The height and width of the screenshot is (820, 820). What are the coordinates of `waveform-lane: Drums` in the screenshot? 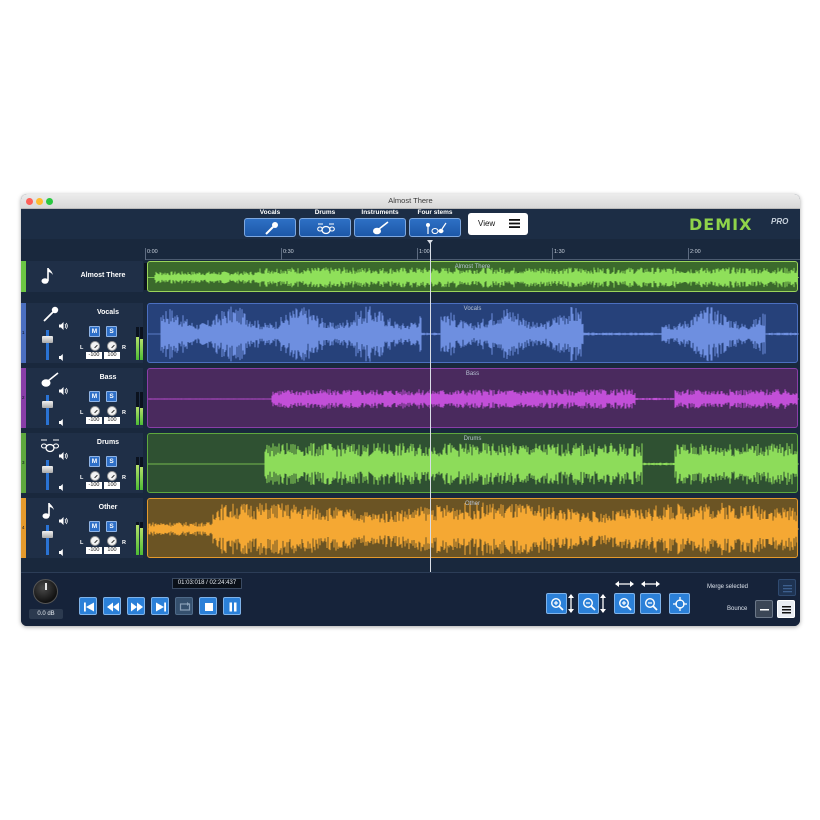 It's located at (473, 463).